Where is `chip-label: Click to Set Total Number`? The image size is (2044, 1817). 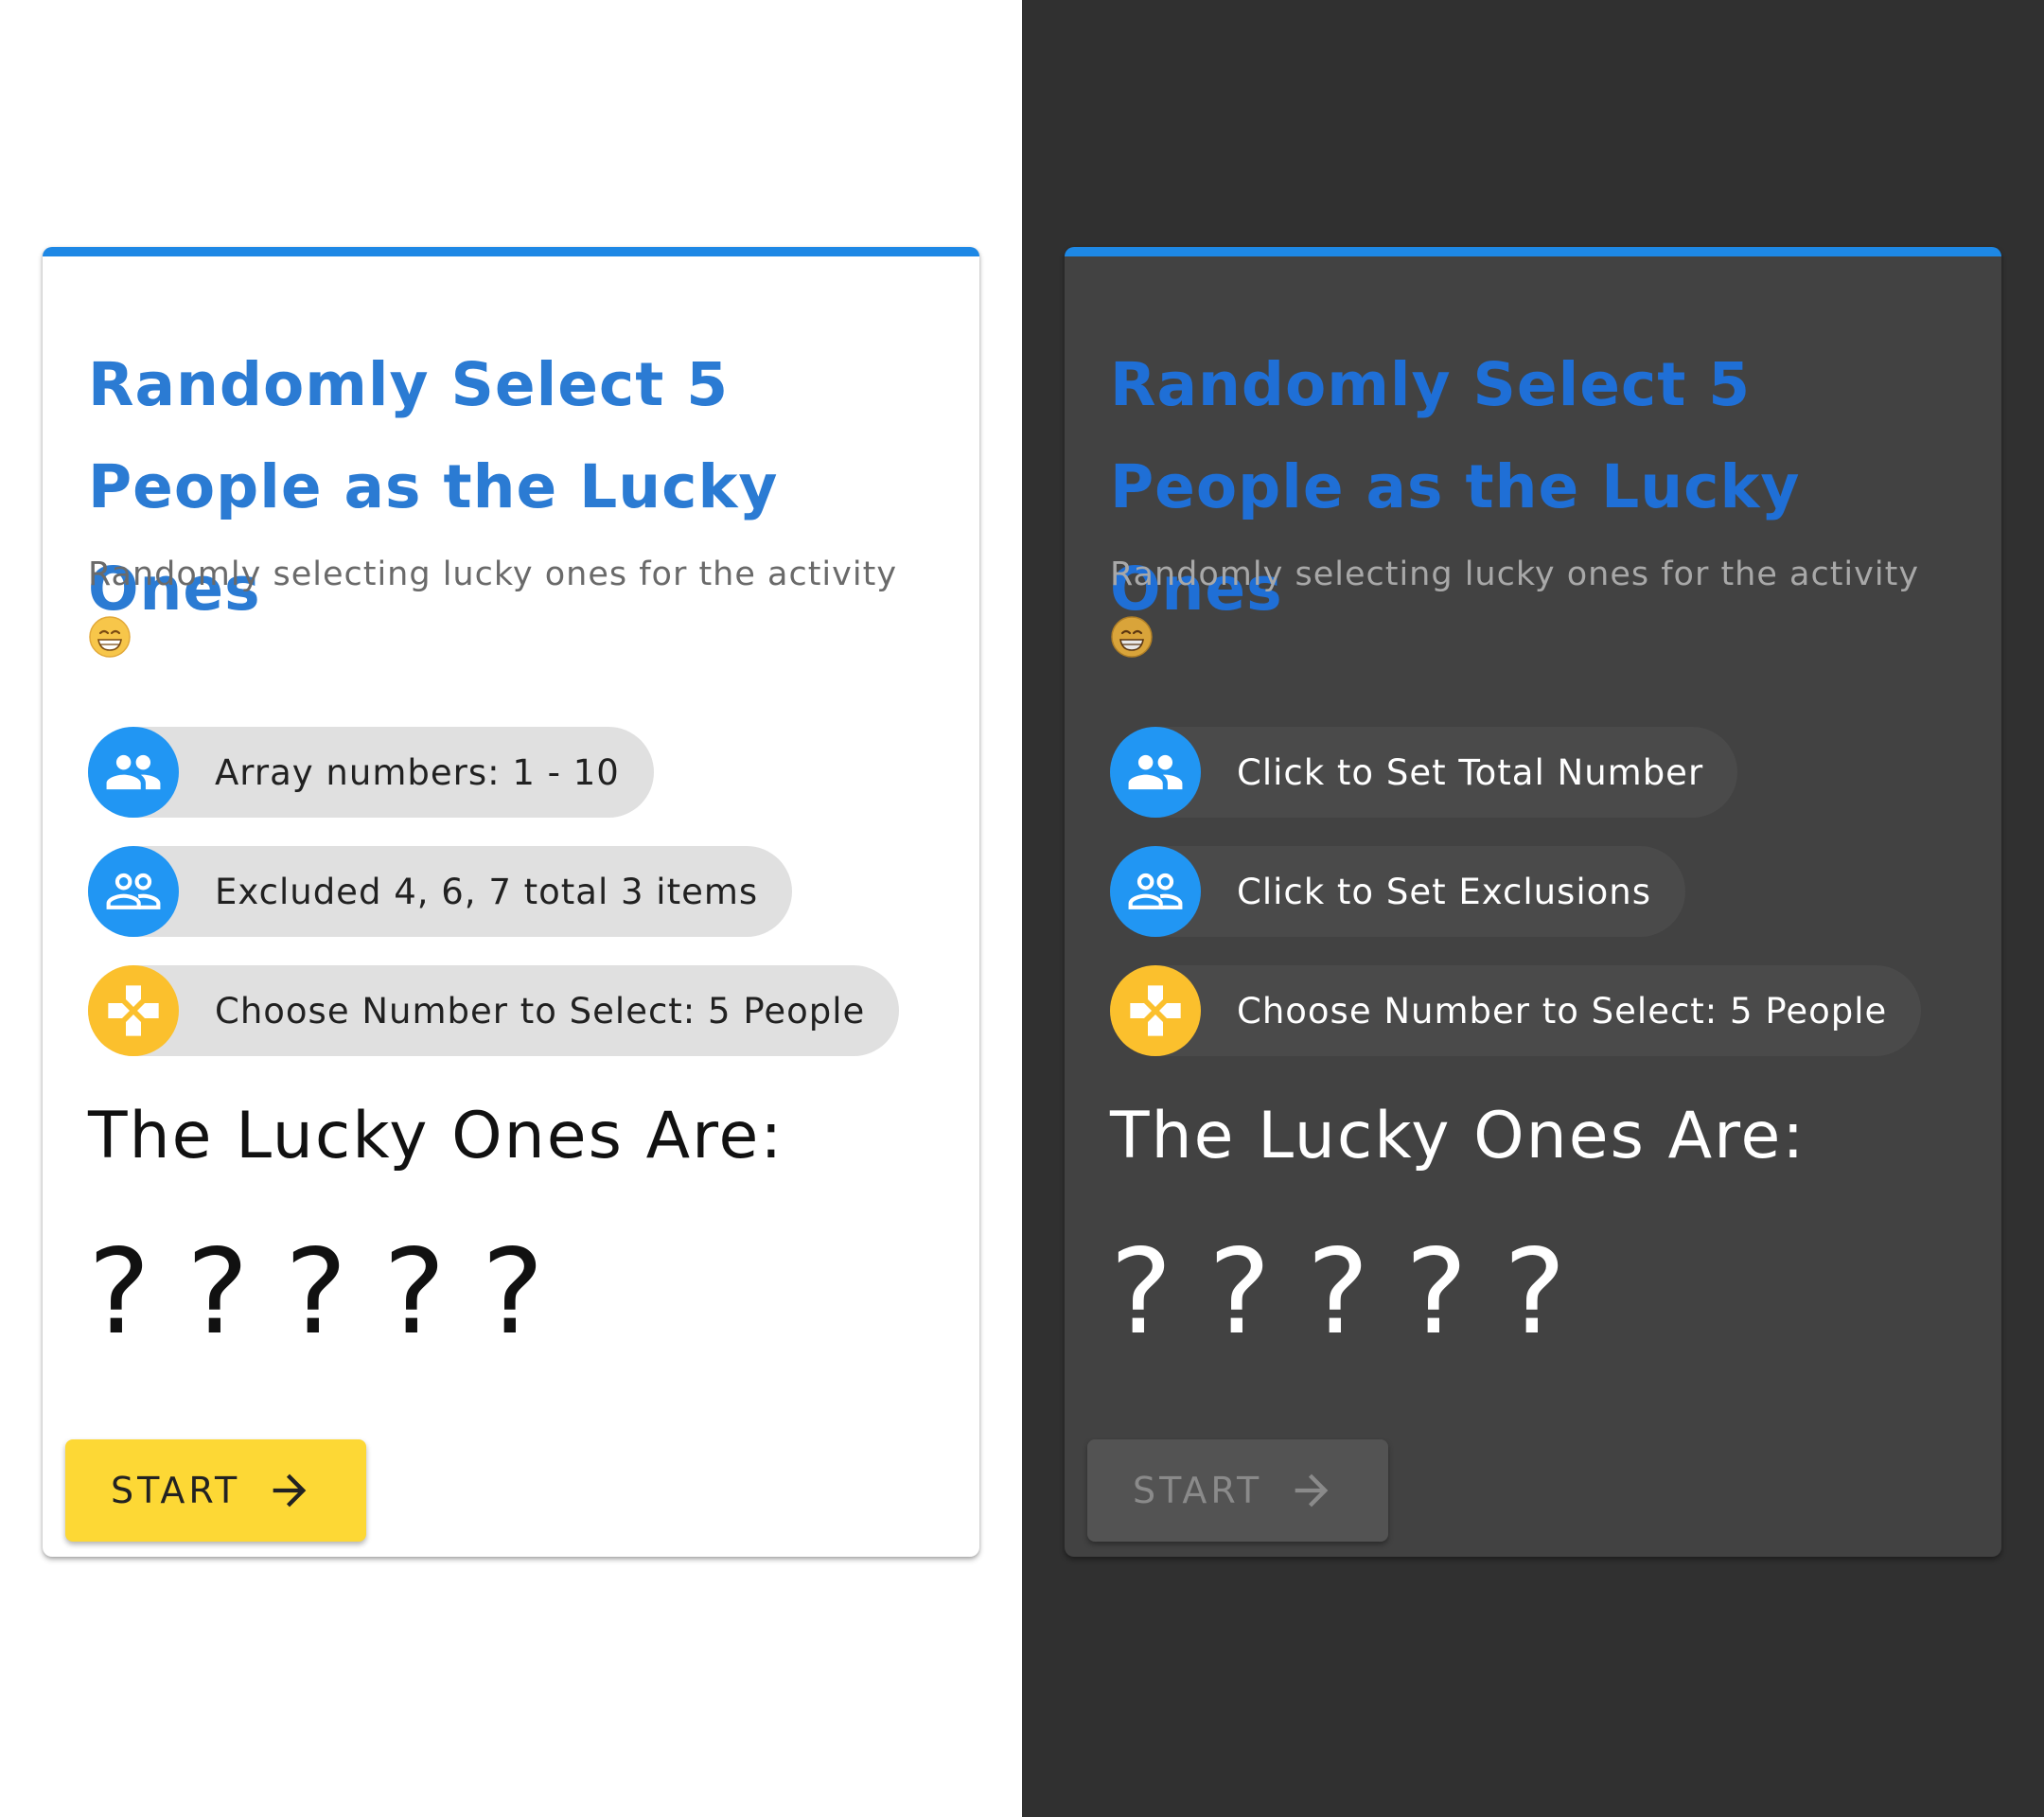
chip-label: Click to Set Total Number is located at coordinates (1470, 772).